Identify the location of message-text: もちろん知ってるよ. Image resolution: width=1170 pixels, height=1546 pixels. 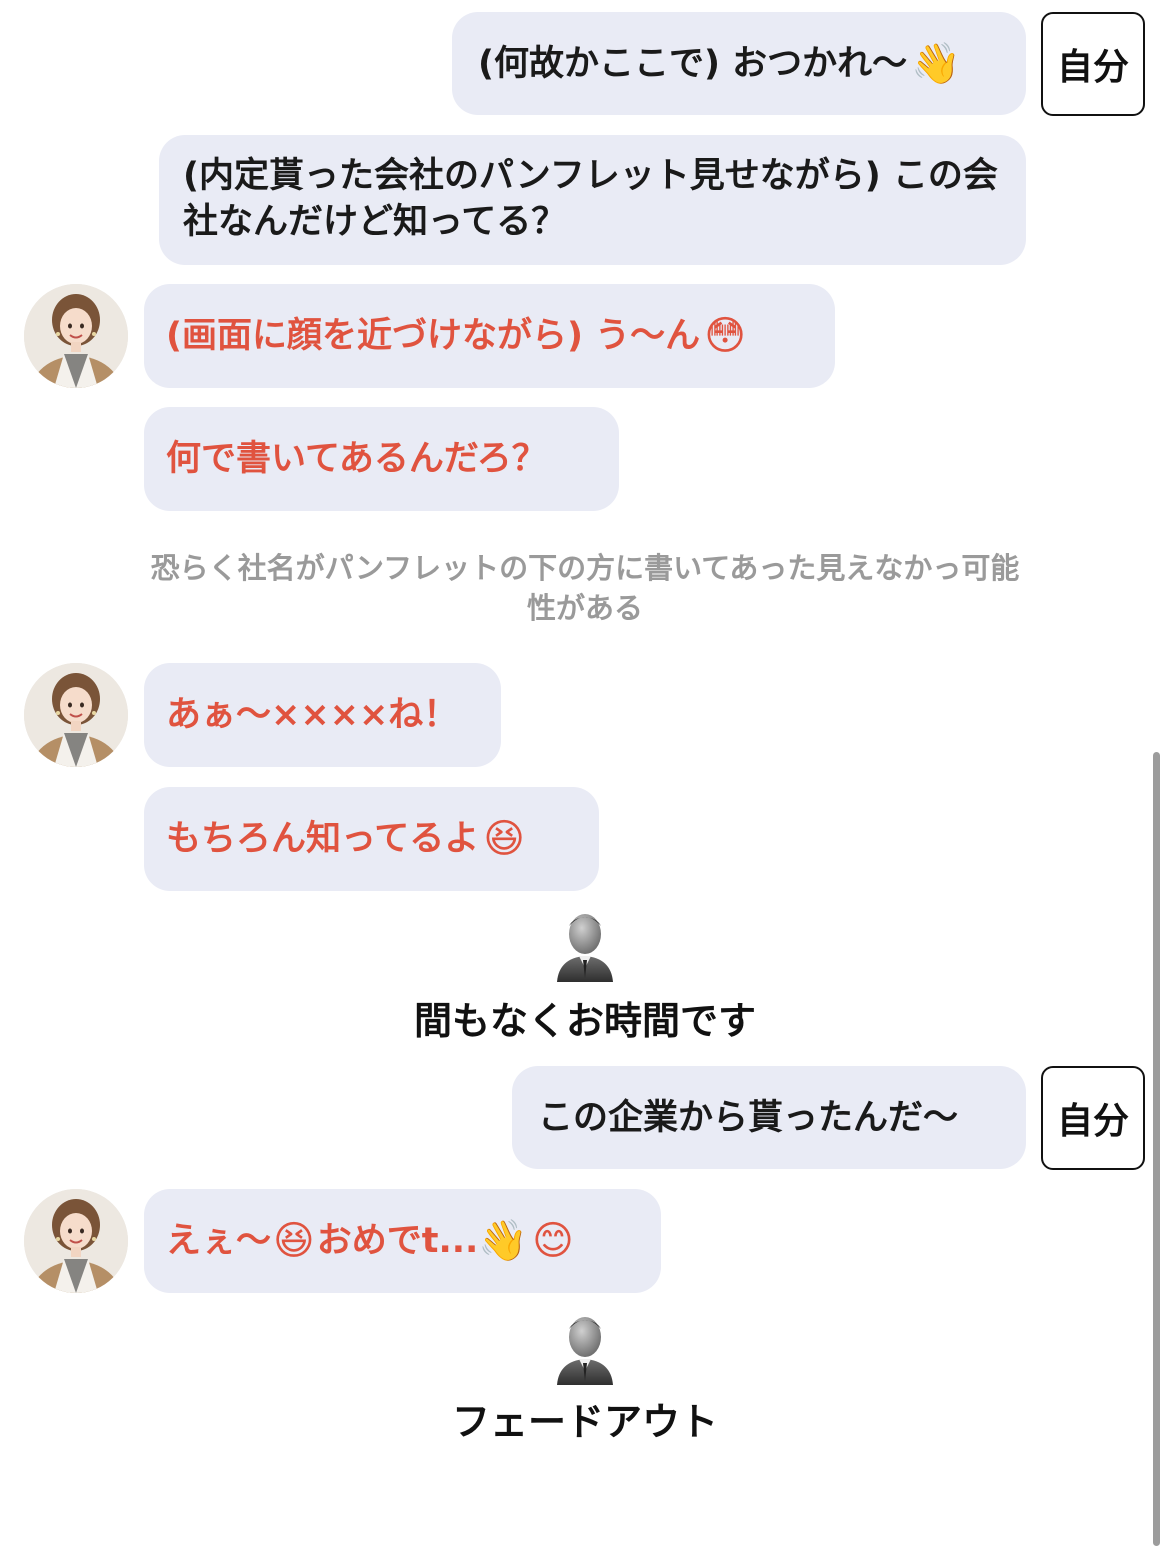
(323, 839).